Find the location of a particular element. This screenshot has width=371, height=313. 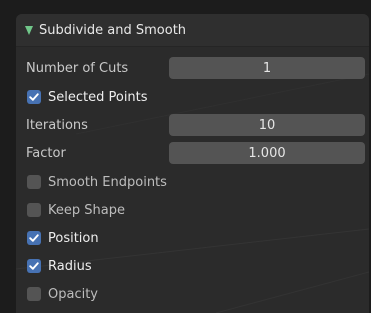

keep-shape-checkbox: Keep Shape is located at coordinates (192, 210).